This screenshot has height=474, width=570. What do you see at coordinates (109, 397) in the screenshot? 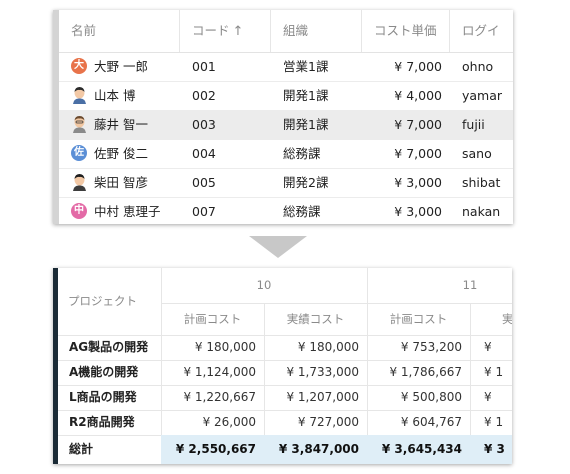
I see `project-name: L商品の開発` at bounding box center [109, 397].